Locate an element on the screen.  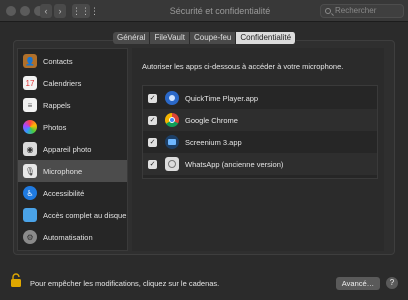
show-all-button: ⋮⋮⋮ is located at coordinates (85, 11).